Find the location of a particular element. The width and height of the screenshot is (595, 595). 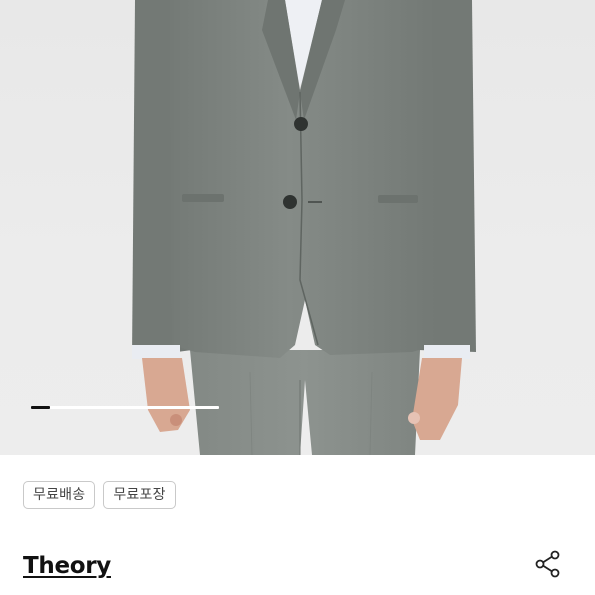

share-button is located at coordinates (548, 564).